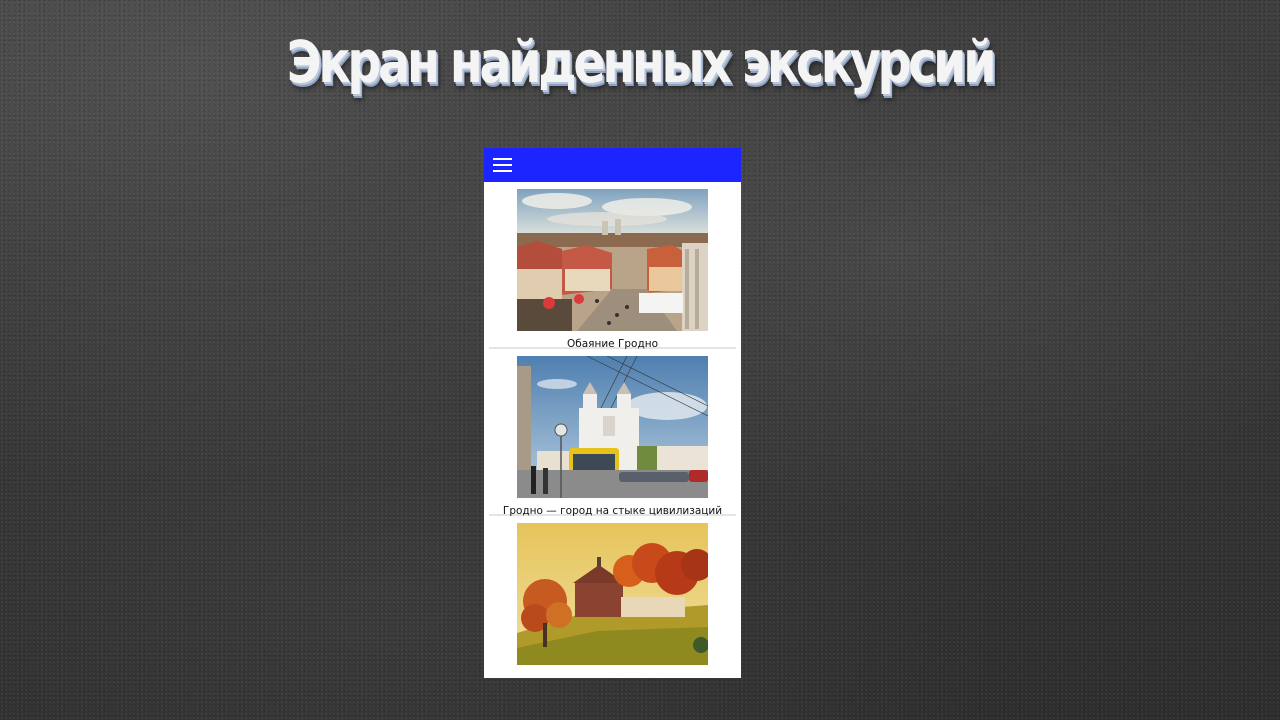  I want to click on tour-card: Обаяние Гродно, so click(612, 266).